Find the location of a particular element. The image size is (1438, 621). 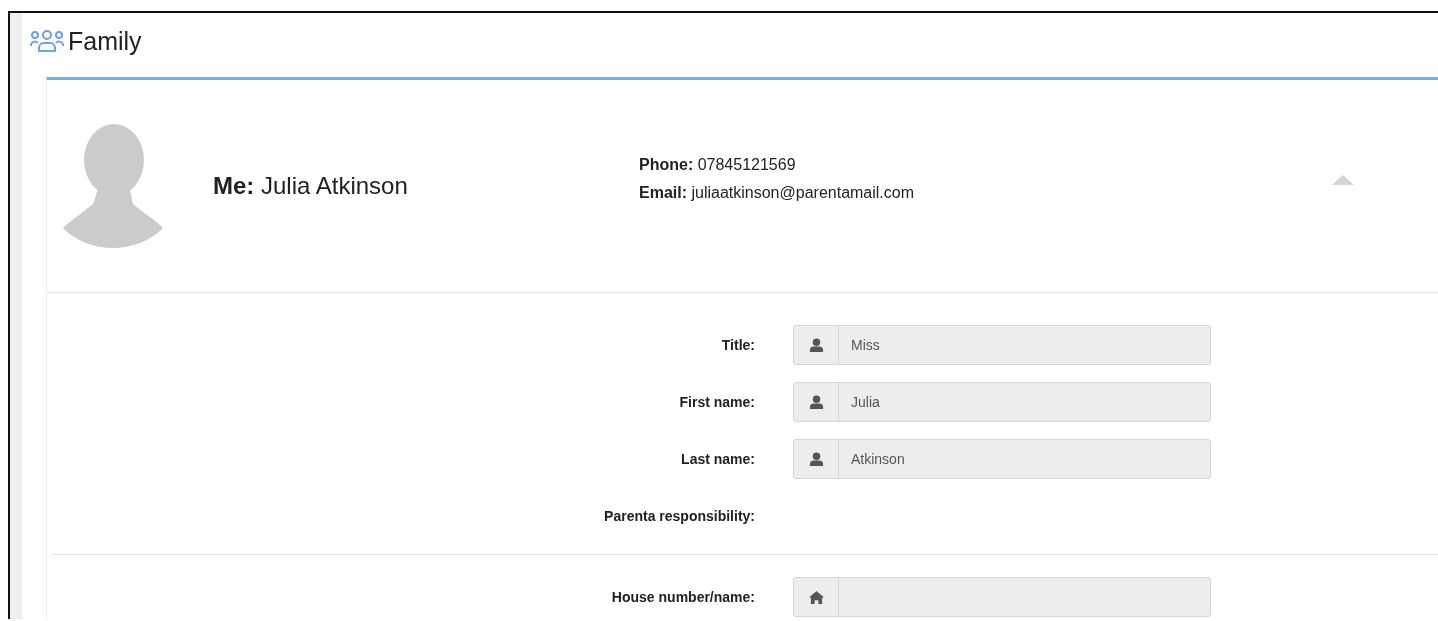

caret-icon is located at coordinates (1343, 180).